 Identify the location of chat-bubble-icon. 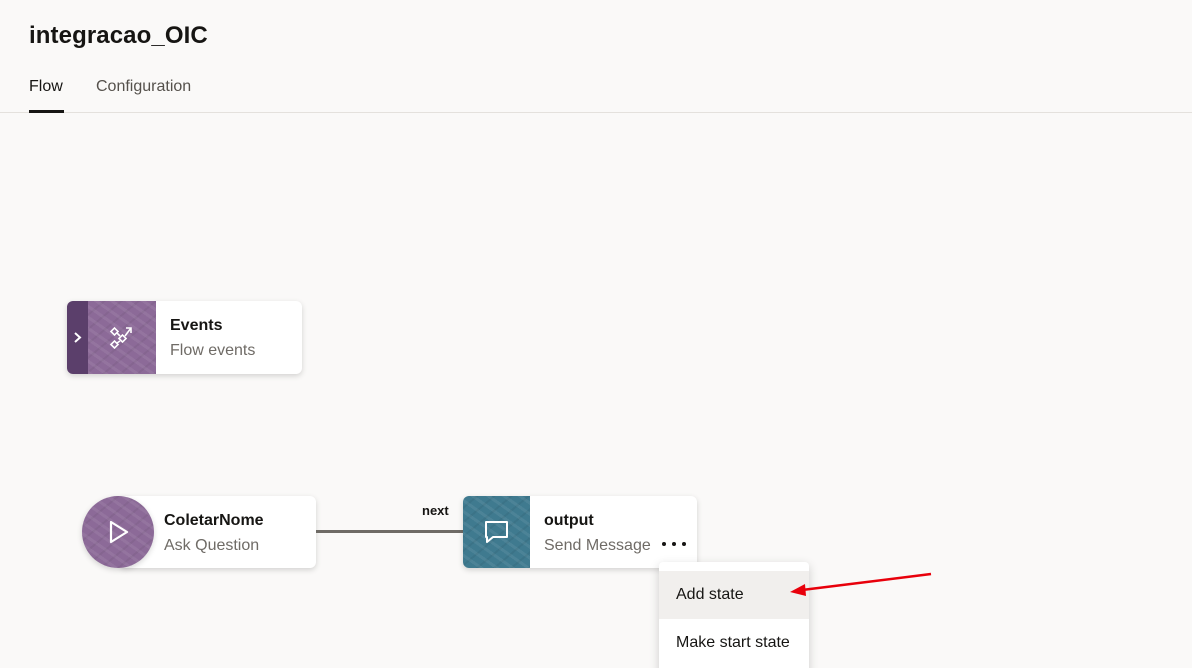
(496, 532).